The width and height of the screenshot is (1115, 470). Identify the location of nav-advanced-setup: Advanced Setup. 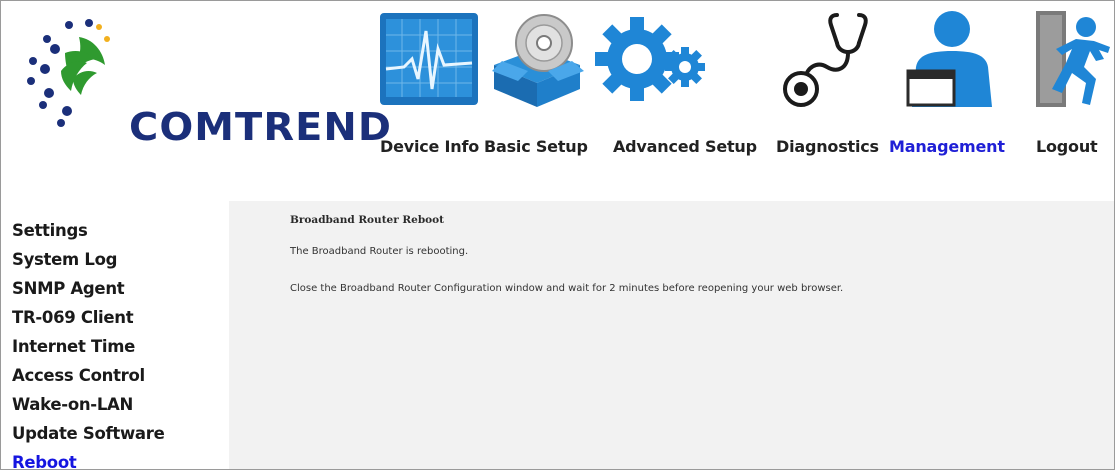
(685, 146).